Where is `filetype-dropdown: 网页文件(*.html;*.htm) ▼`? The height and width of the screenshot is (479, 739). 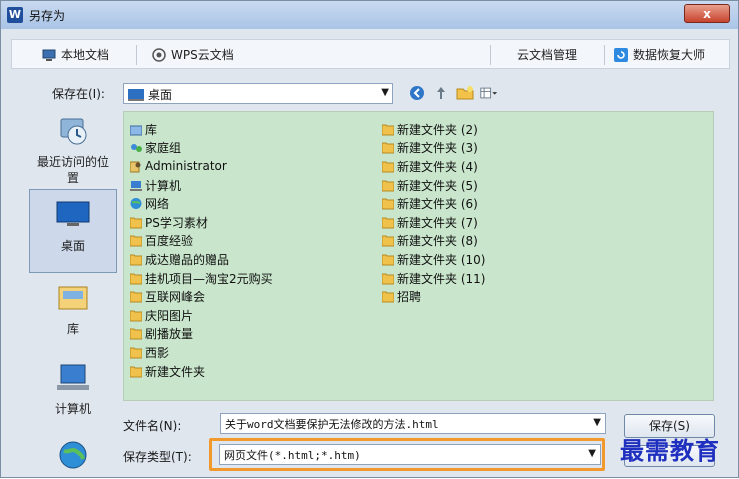 filetype-dropdown: 网页文件(*.html;*.htm) ▼ is located at coordinates (410, 454).